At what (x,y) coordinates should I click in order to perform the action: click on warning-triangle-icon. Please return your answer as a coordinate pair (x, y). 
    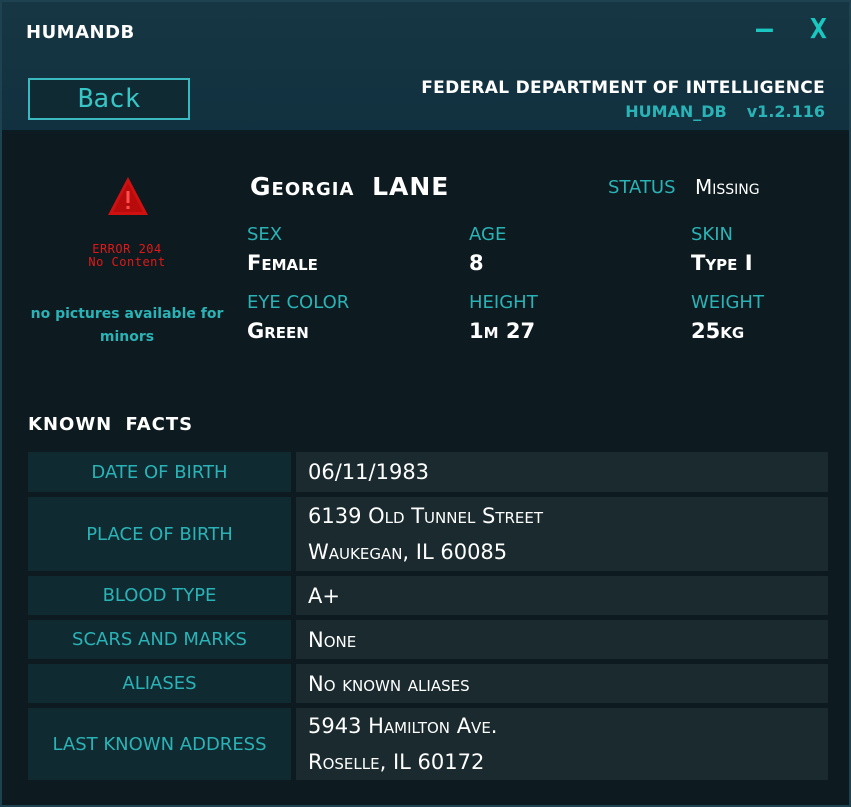
    Looking at the image, I should click on (128, 196).